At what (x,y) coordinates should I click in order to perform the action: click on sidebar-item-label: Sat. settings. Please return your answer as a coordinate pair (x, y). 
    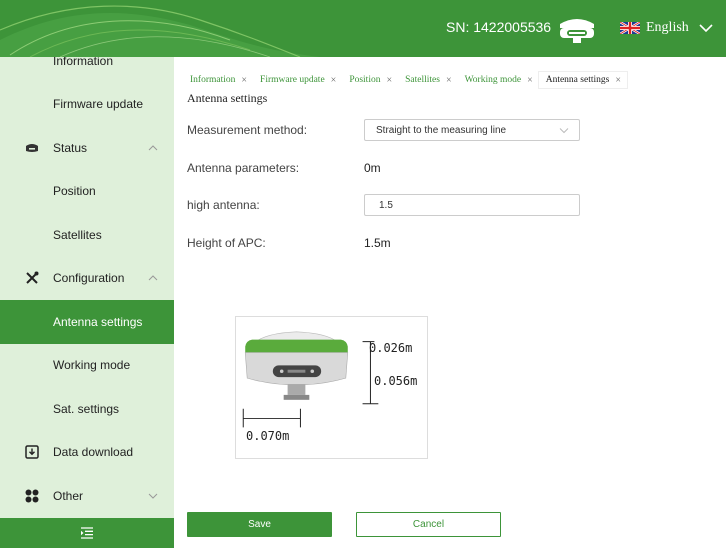
    Looking at the image, I should click on (86, 409).